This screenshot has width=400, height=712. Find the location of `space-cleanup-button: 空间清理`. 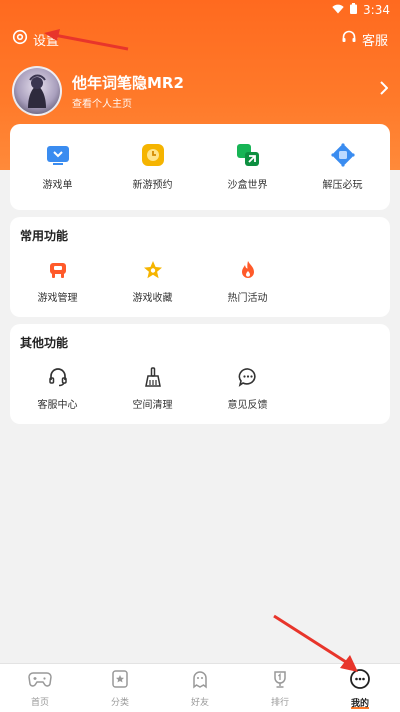

space-cleanup-button: 空间清理 is located at coordinates (152, 387).